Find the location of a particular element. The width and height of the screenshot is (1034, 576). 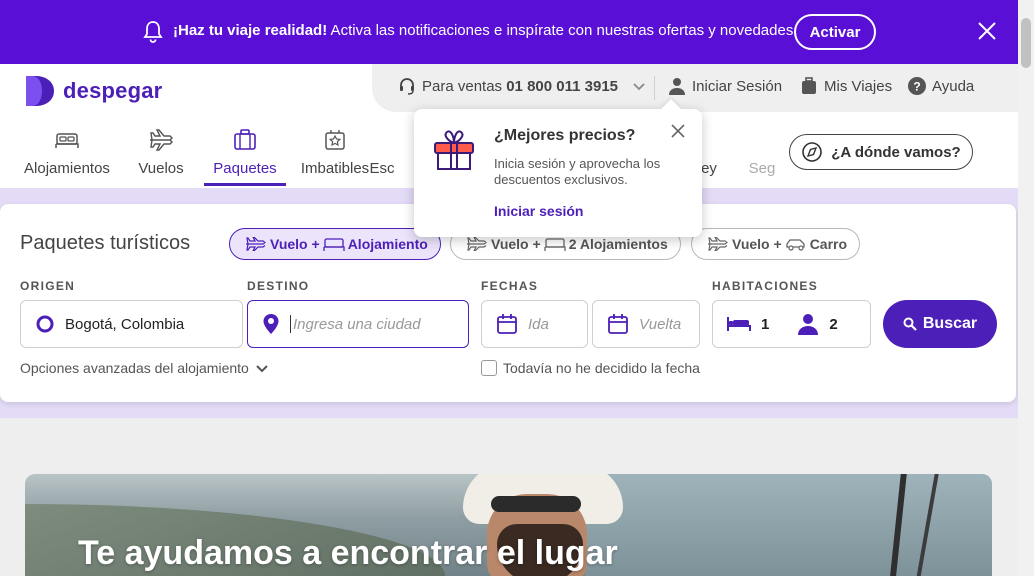

tab-label: Imbatibles is located at coordinates (335, 168).